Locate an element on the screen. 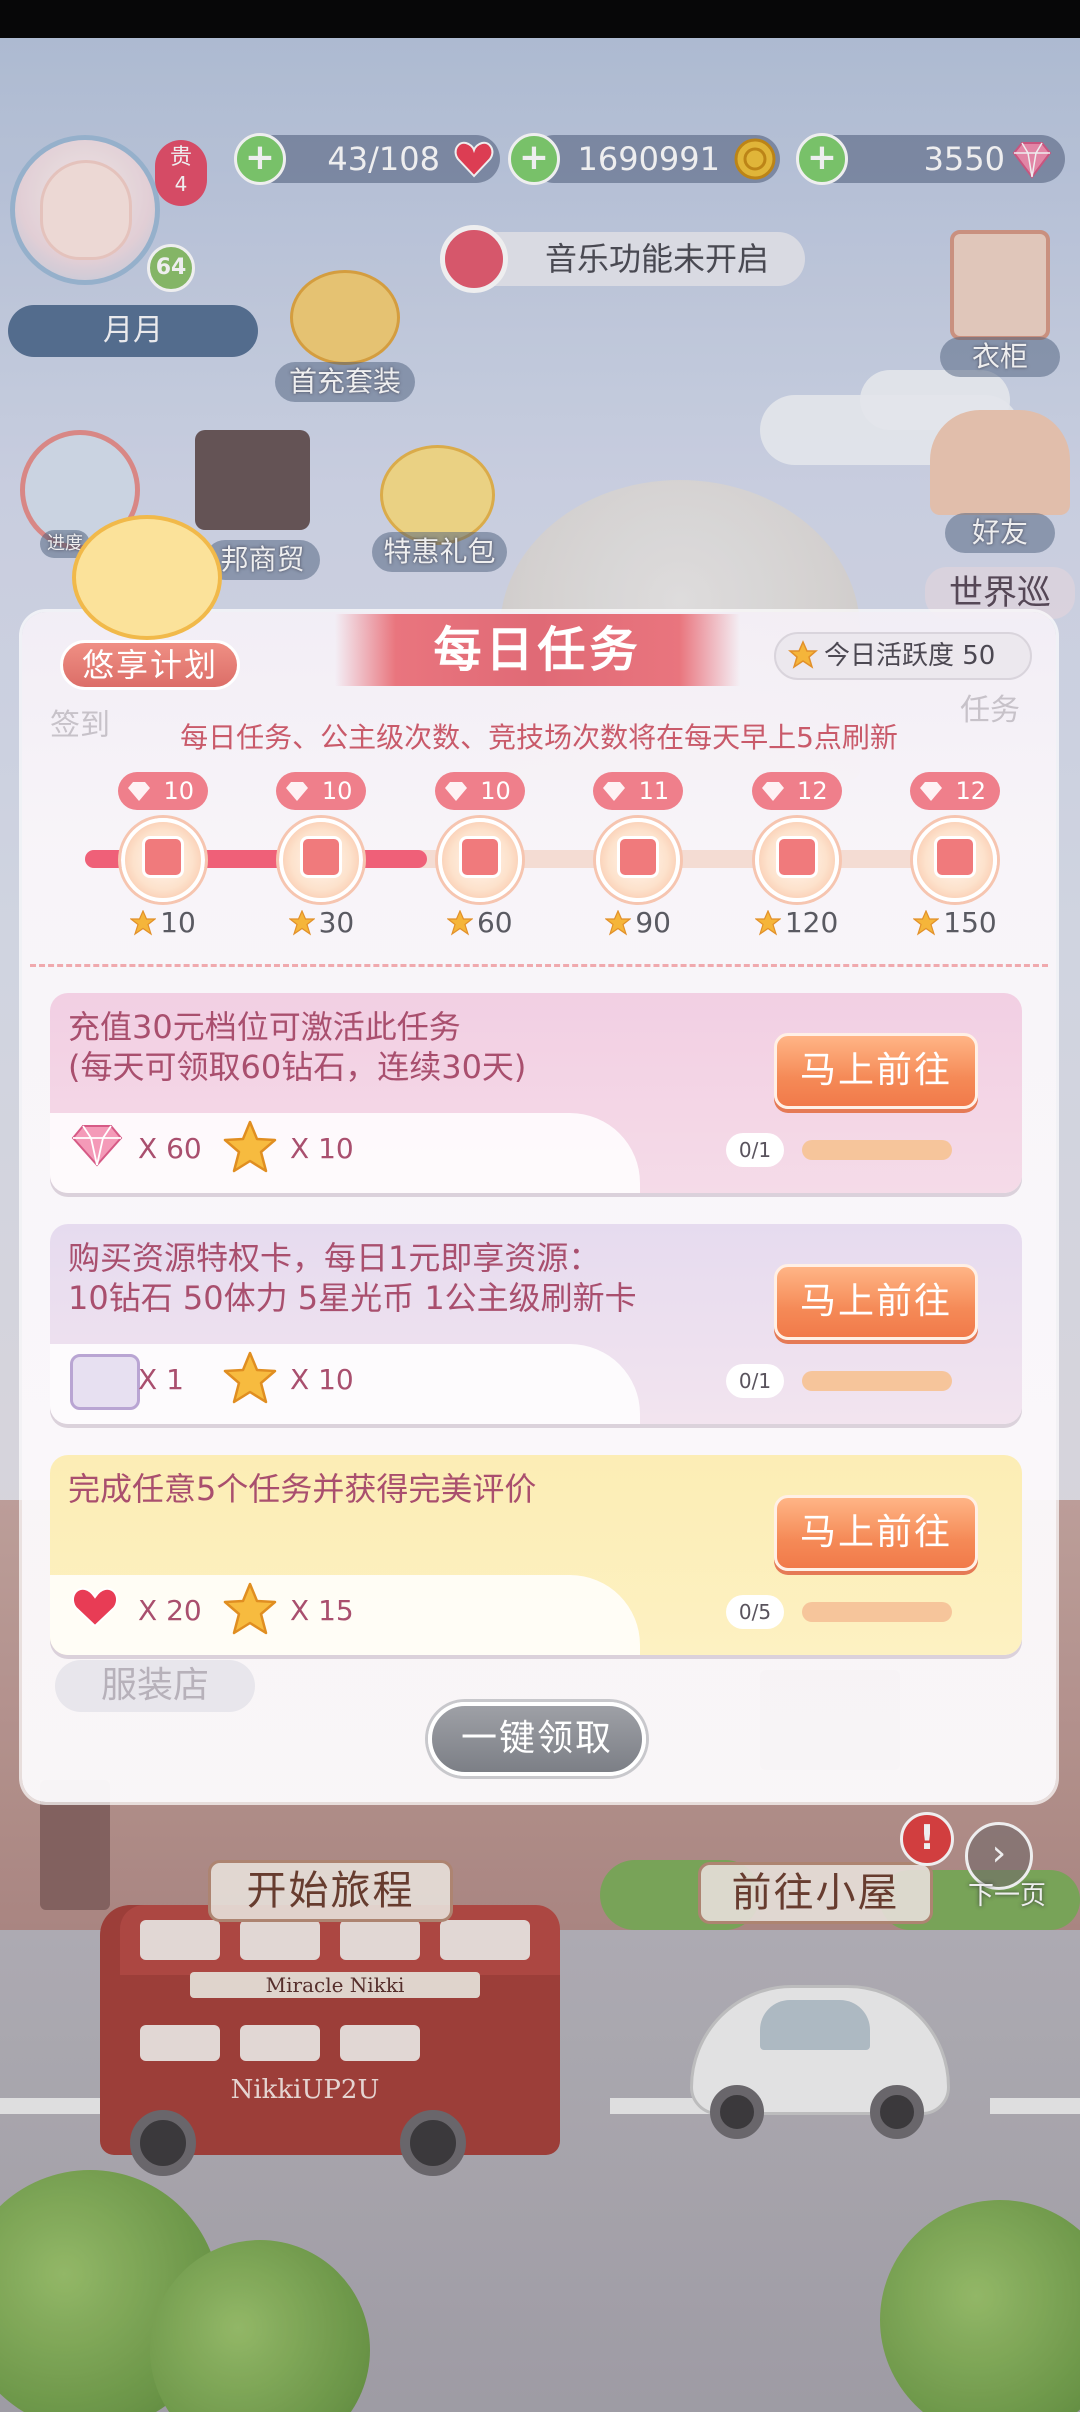 Image resolution: width=1080 pixels, height=2412 pixels. reward-amount: X 15 is located at coordinates (322, 1610).